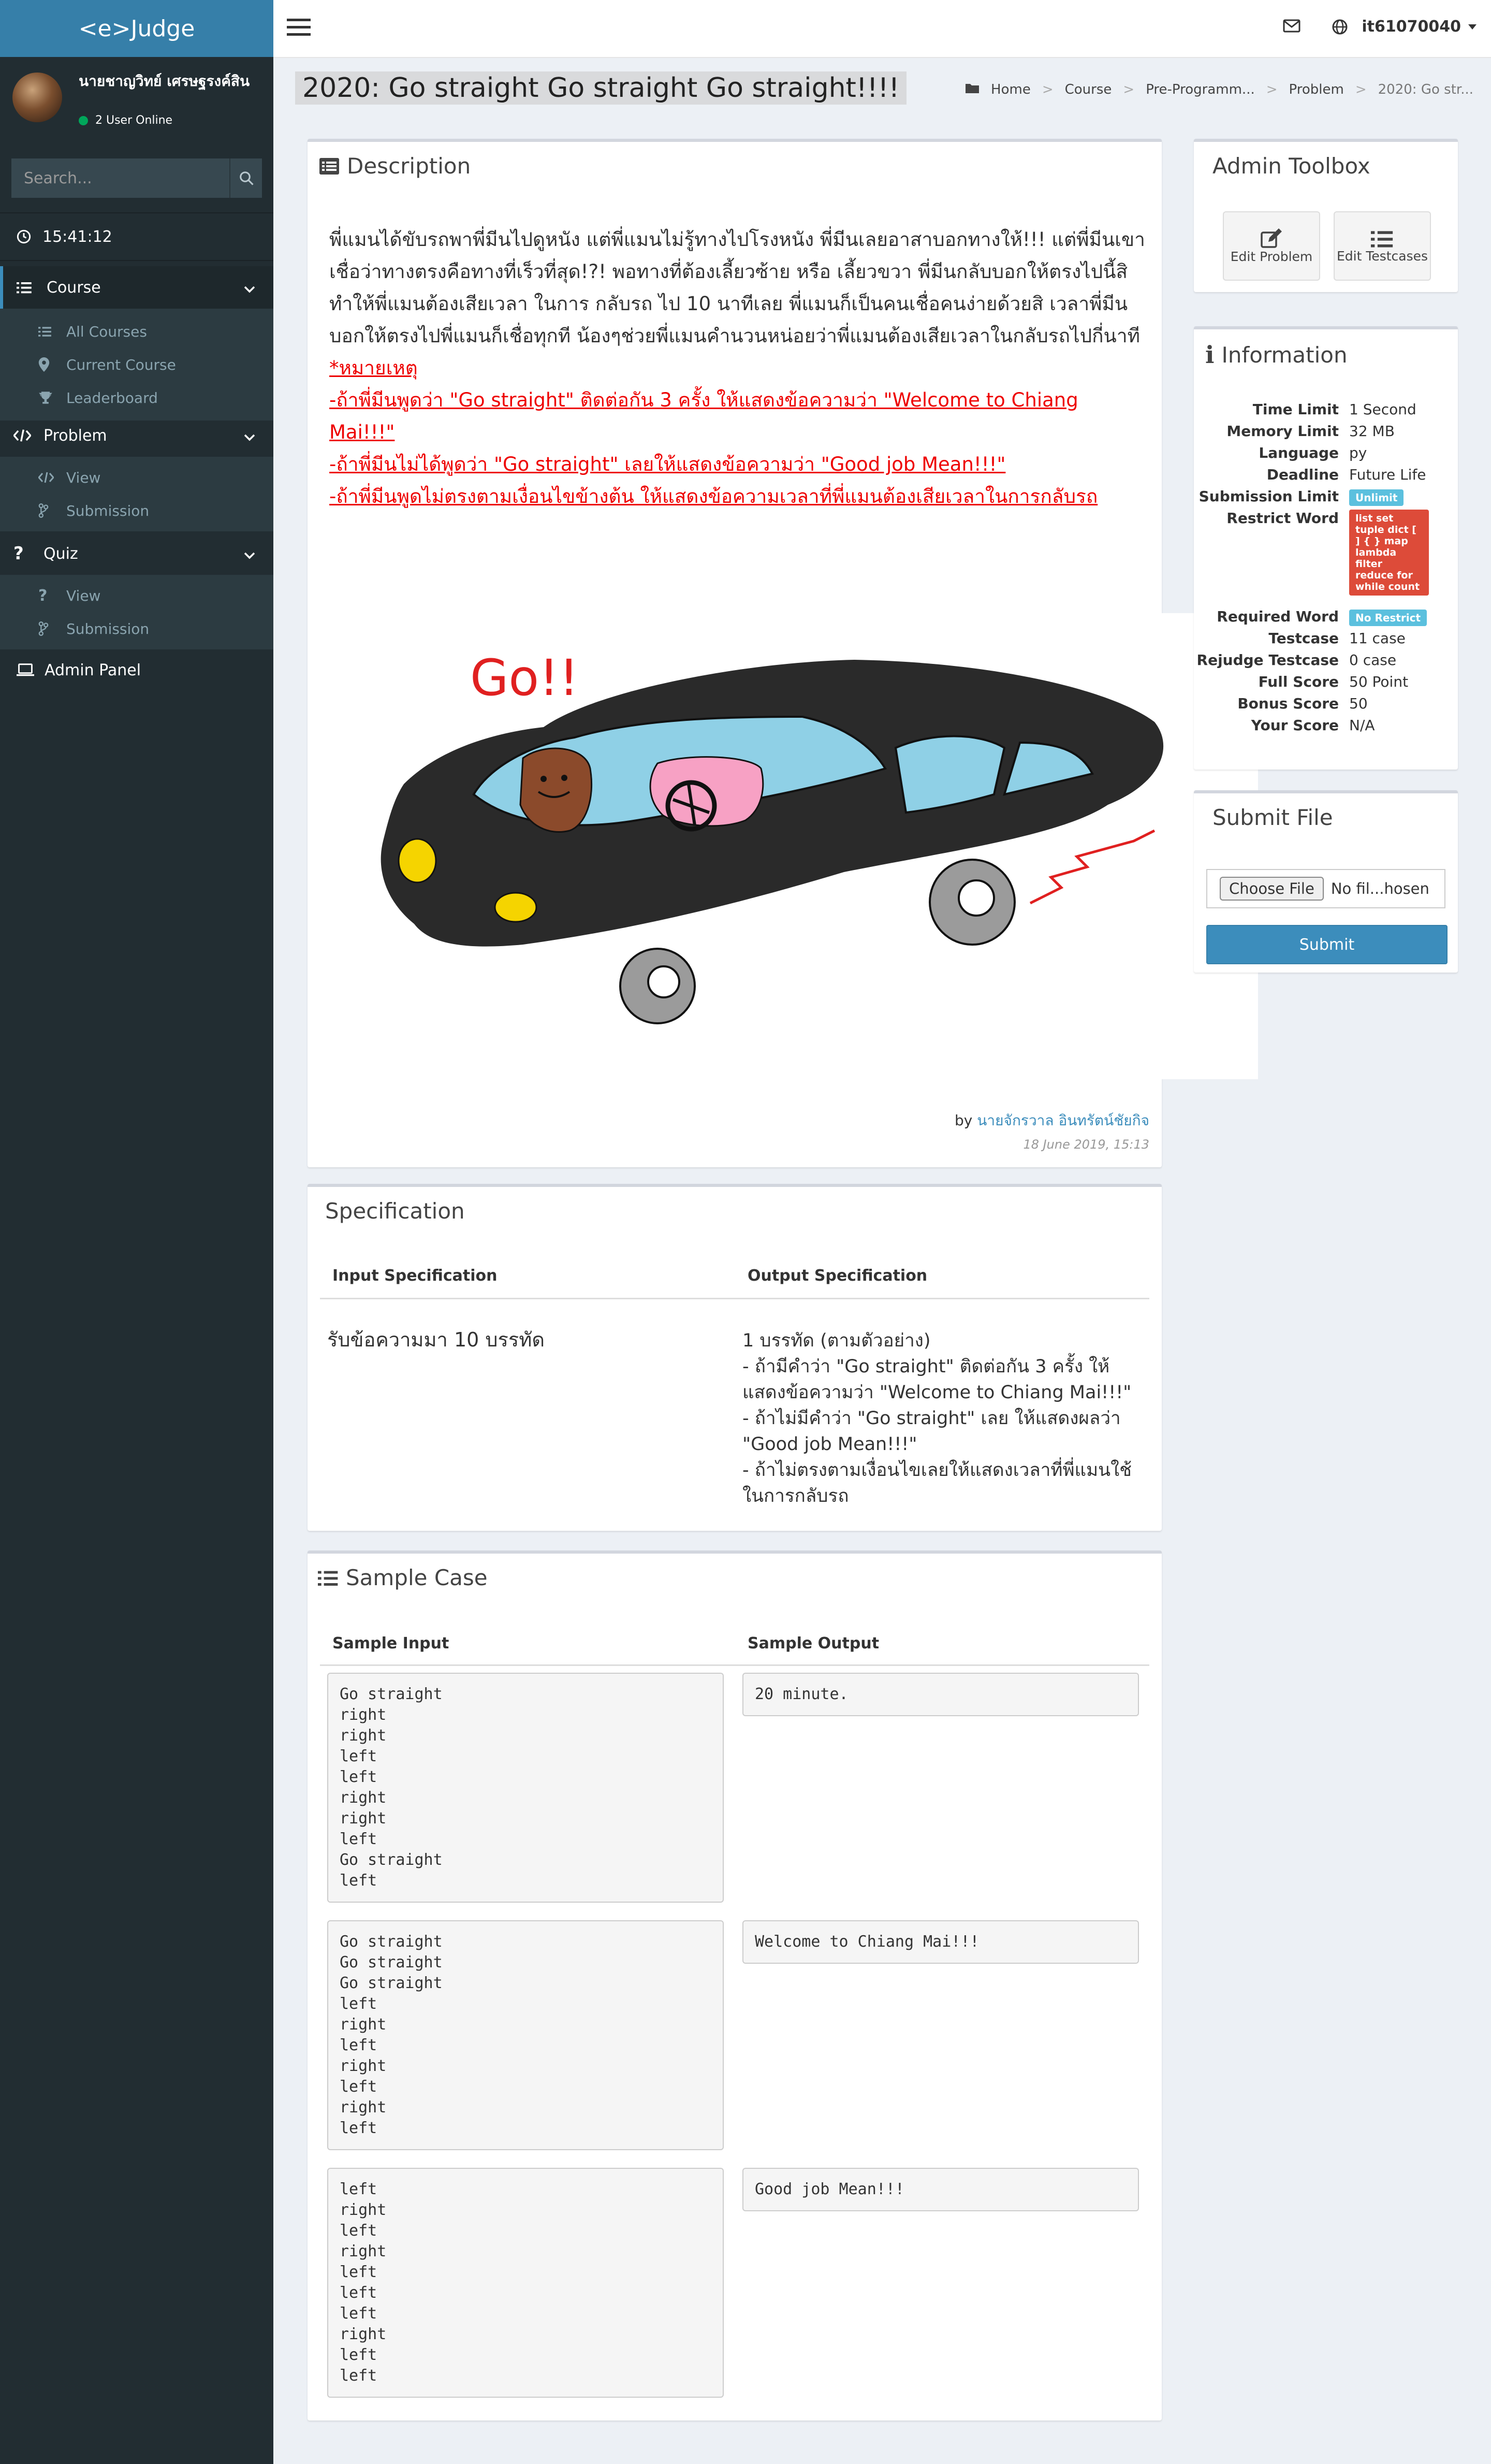 The height and width of the screenshot is (2464, 1491). Describe the element at coordinates (48, 364) in the screenshot. I see `map-marker-icon` at that location.